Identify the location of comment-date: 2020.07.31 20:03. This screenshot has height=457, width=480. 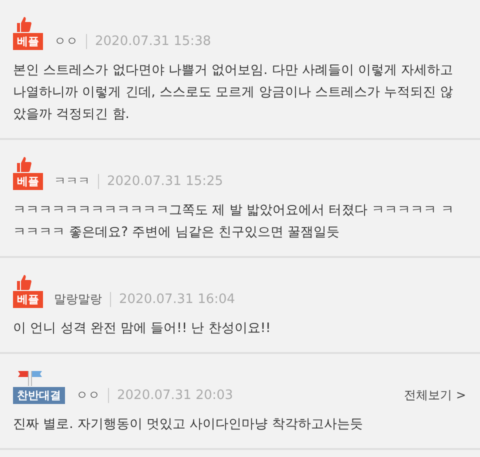
(175, 395).